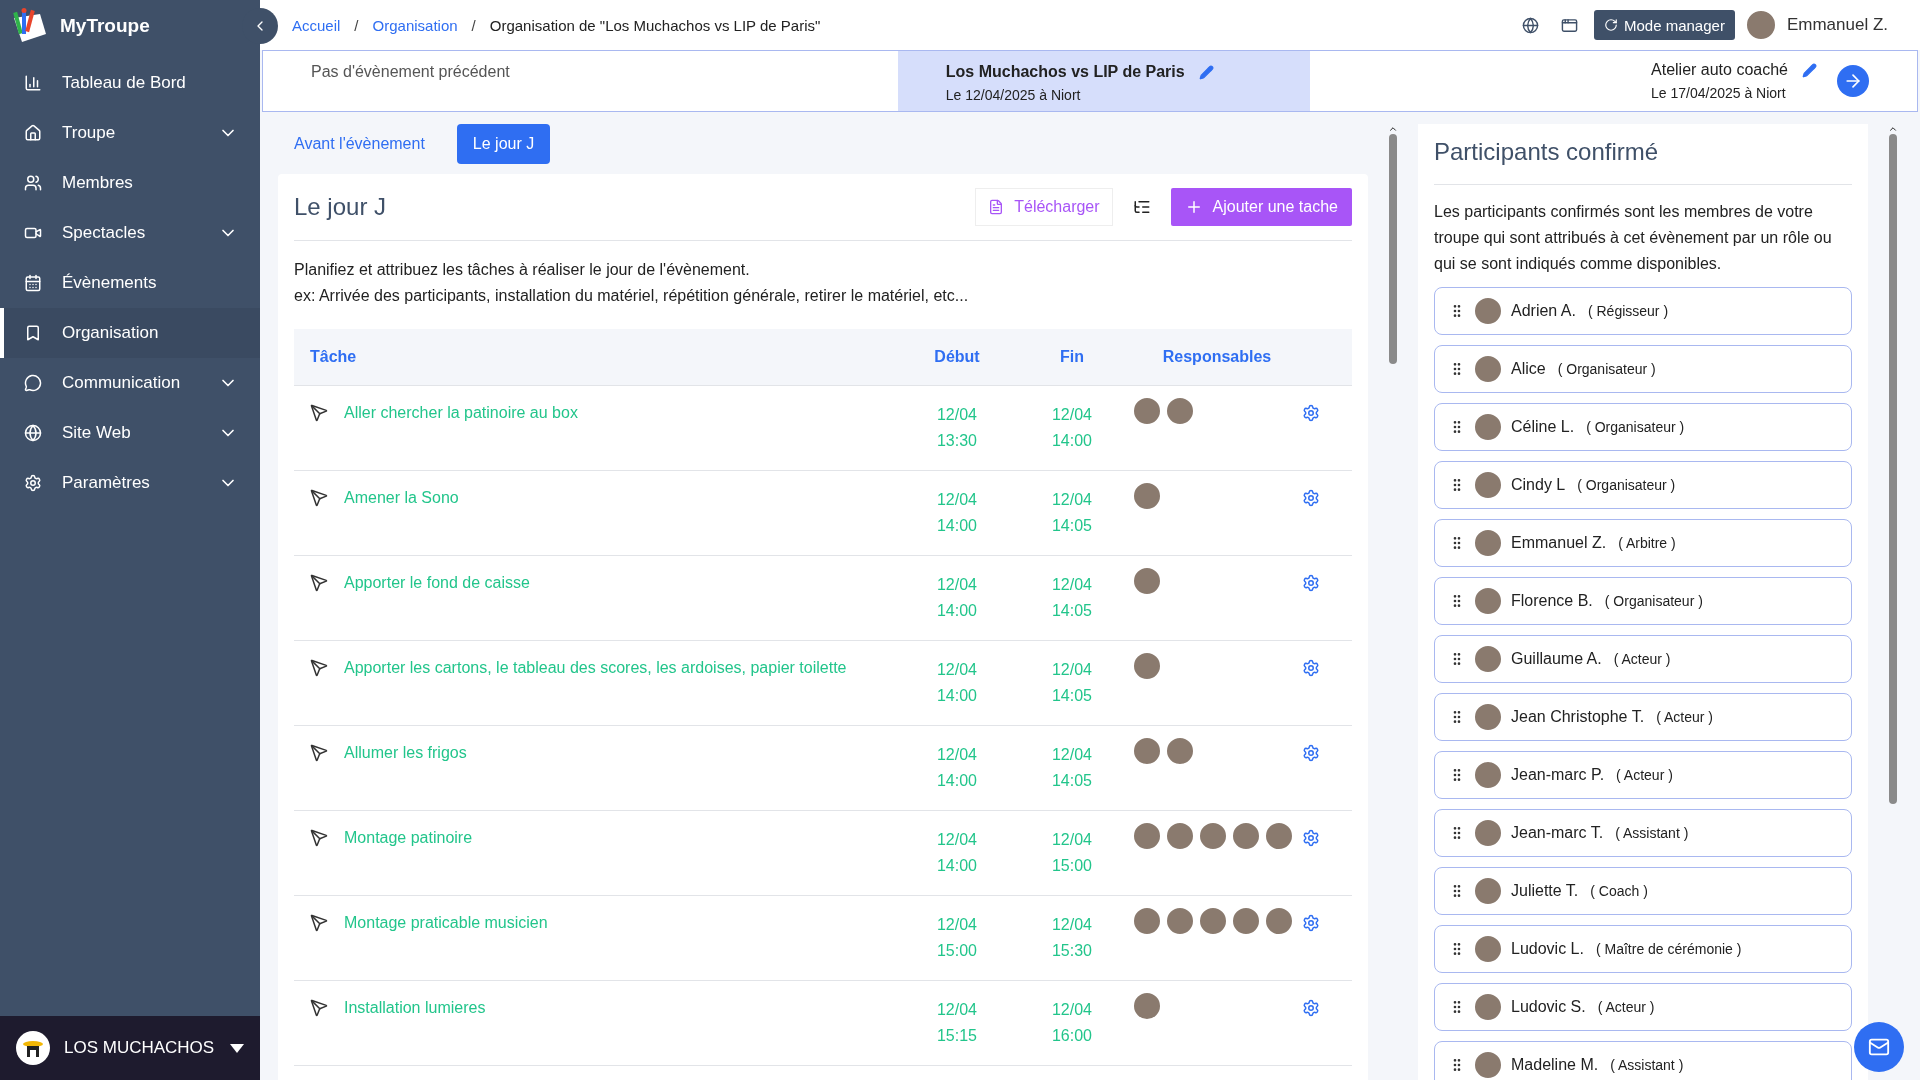 The height and width of the screenshot is (1080, 1920). I want to click on sidebar-item: Paramètres, so click(130, 483).